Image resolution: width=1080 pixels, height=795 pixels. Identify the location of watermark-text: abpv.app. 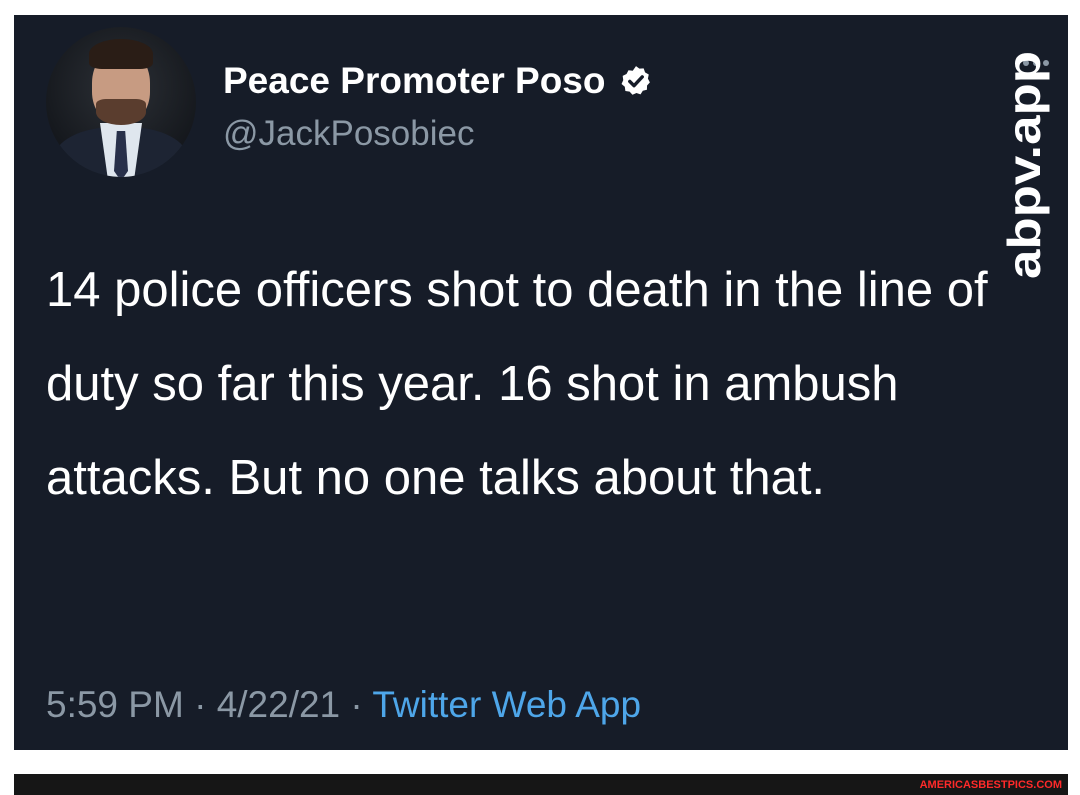
(1026, 165).